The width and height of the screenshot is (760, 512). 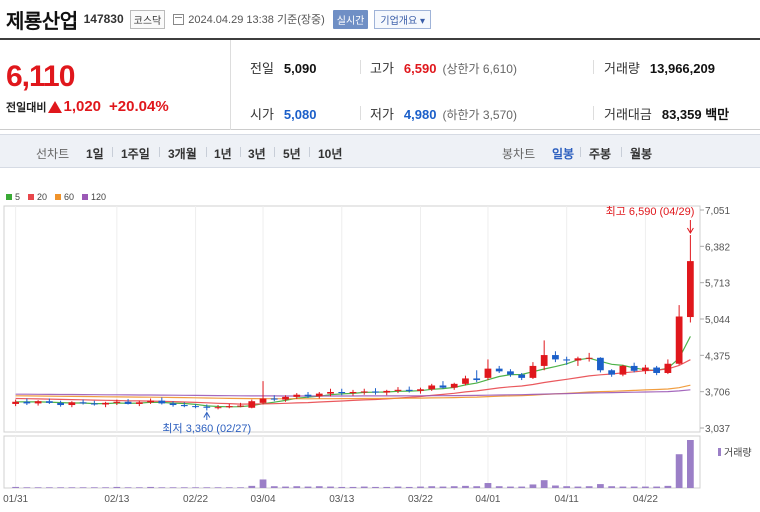 I want to click on period-10y: 10년, so click(x=330, y=153).